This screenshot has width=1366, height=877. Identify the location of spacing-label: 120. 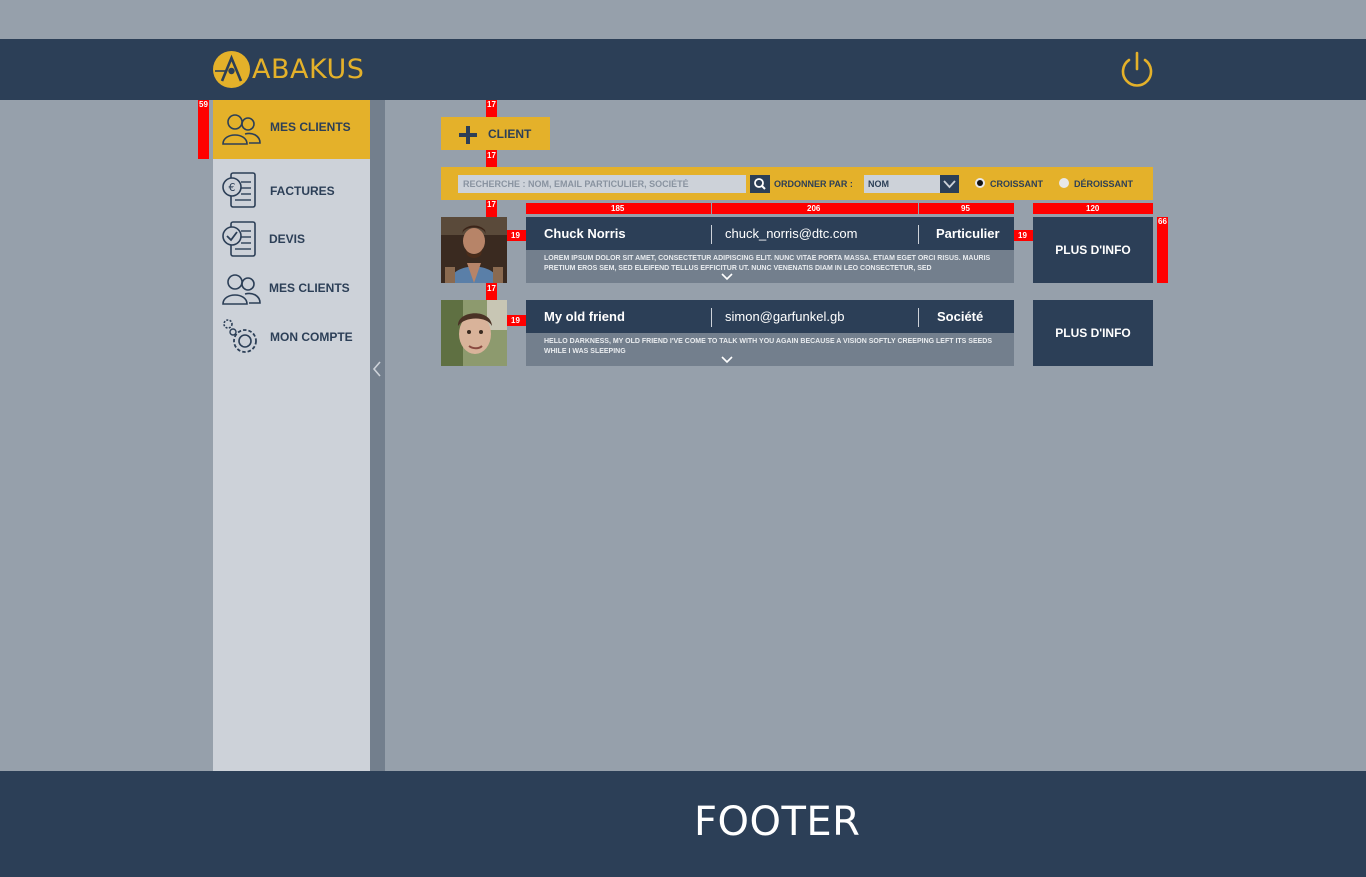
(1093, 208).